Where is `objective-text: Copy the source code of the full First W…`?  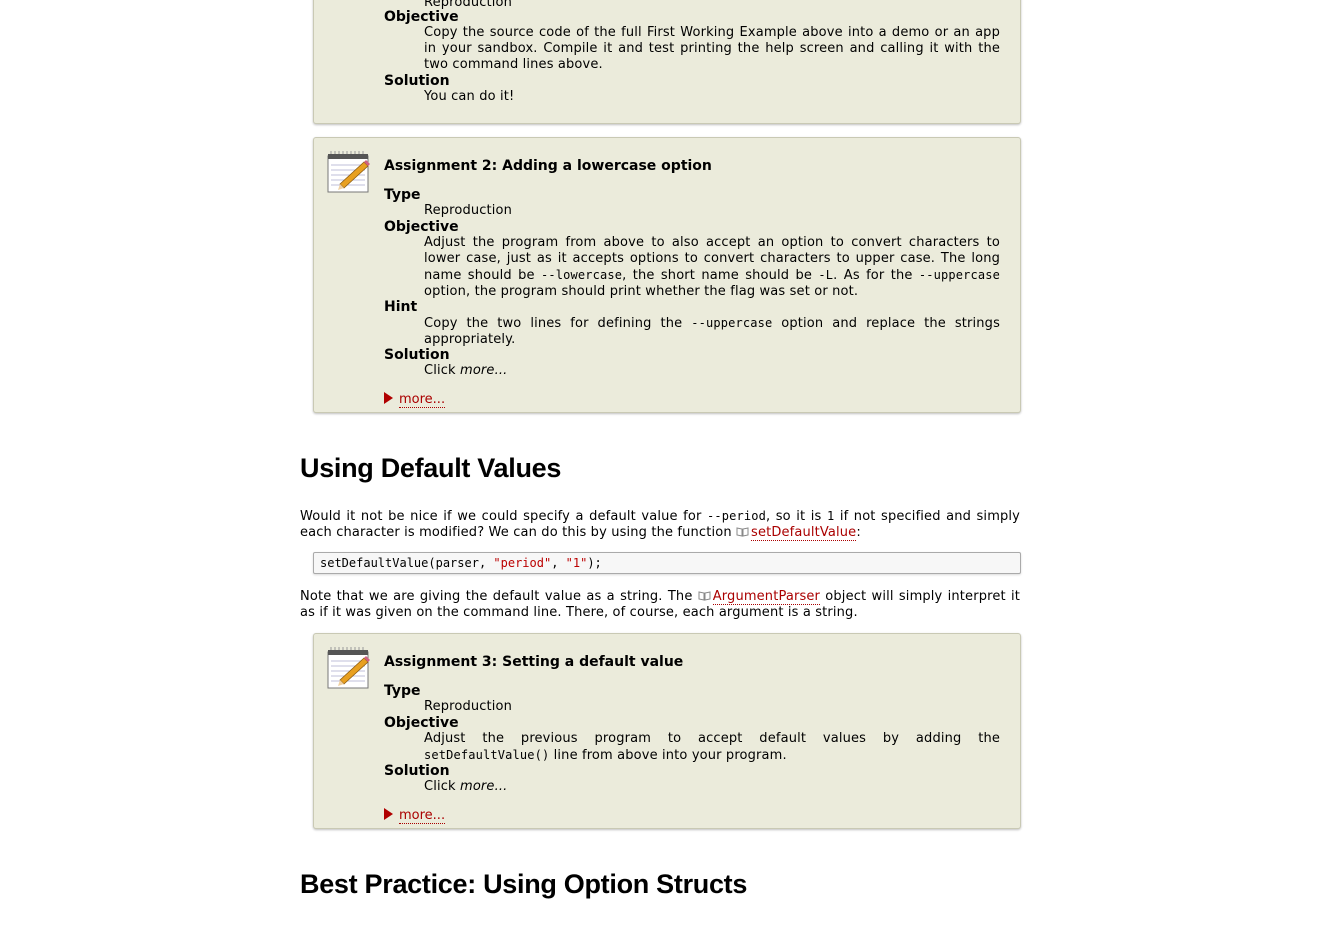 objective-text: Copy the source code of the full First W… is located at coordinates (712, 48).